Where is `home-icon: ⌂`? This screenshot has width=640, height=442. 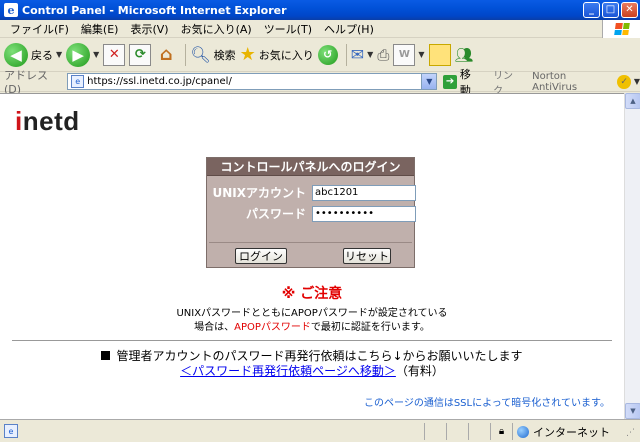 home-icon: ⌂ is located at coordinates (166, 54).